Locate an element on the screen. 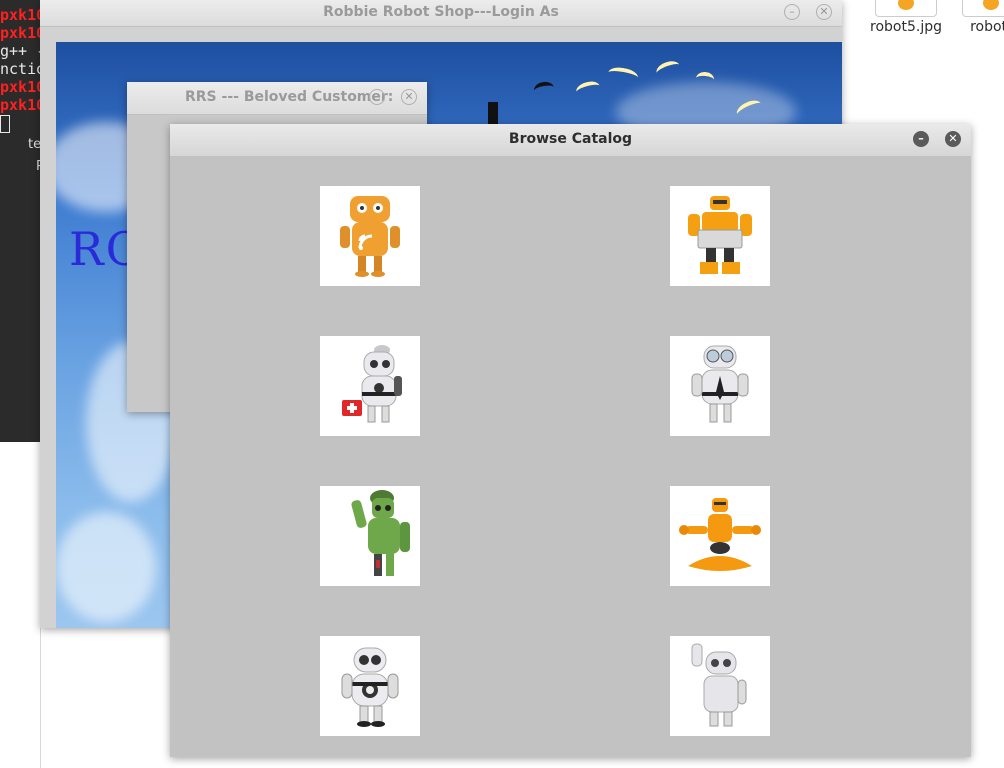 The image size is (1004, 768). desktop-background is located at coordinates (20, 605).